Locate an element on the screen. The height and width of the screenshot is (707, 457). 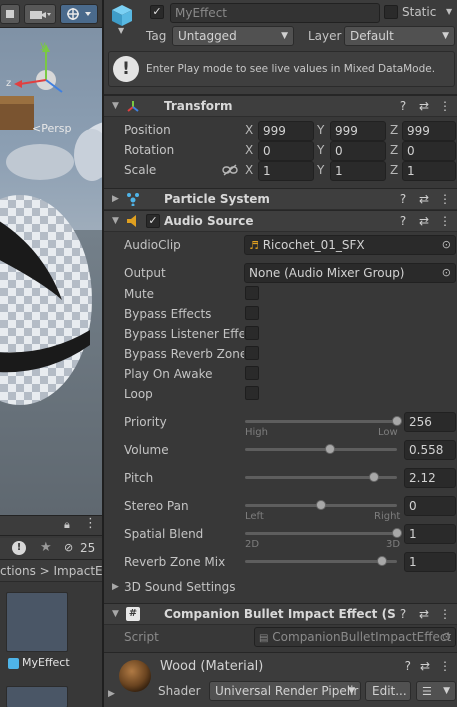
volume-slider-handle is located at coordinates (329, 449).